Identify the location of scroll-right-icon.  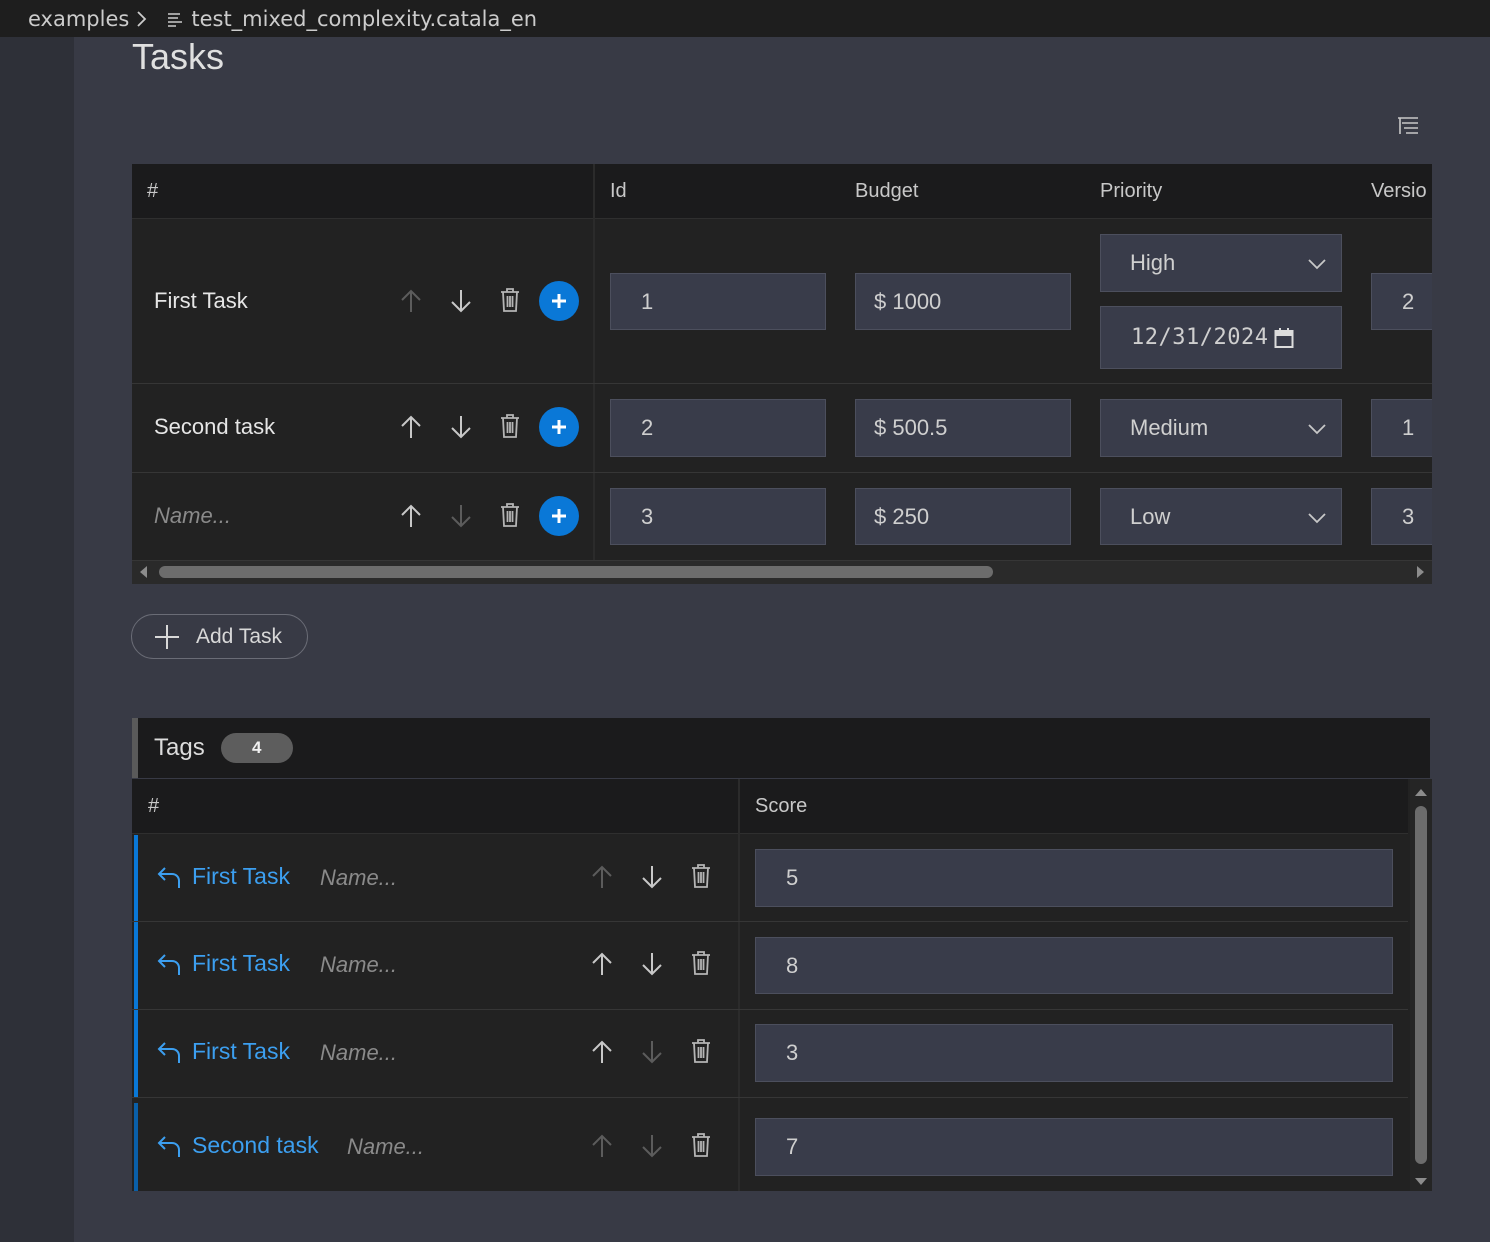
(1420, 572).